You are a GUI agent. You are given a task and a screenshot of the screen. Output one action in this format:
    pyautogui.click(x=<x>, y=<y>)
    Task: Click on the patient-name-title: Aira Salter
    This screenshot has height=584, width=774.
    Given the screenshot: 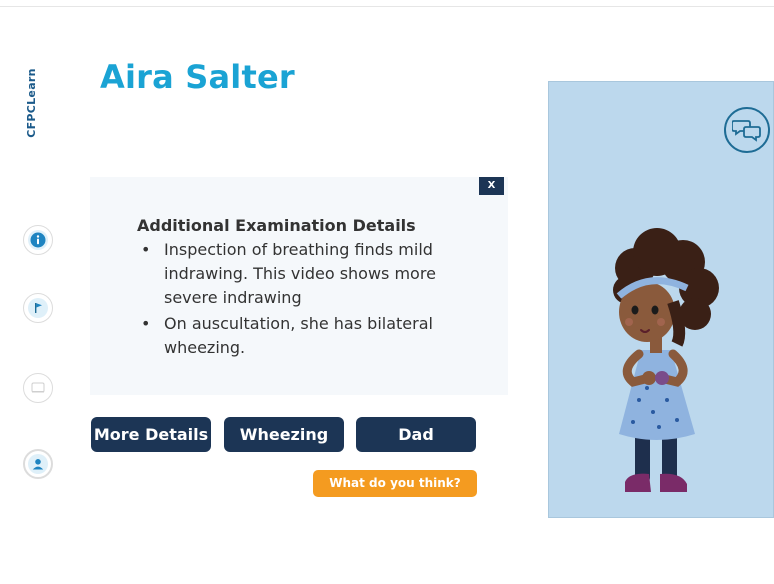 What is the action you would take?
    pyautogui.click(x=197, y=77)
    